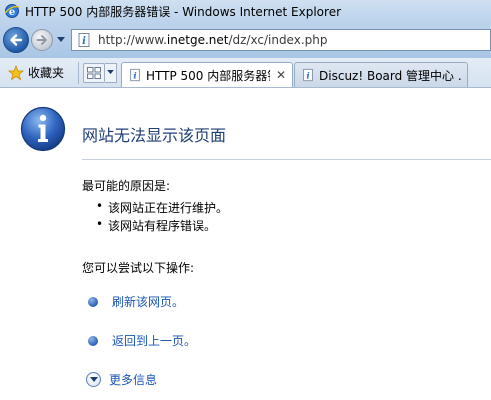 The width and height of the screenshot is (491, 400). What do you see at coordinates (126, 186) in the screenshot?
I see `reasons-title: 最可能的原因是:` at bounding box center [126, 186].